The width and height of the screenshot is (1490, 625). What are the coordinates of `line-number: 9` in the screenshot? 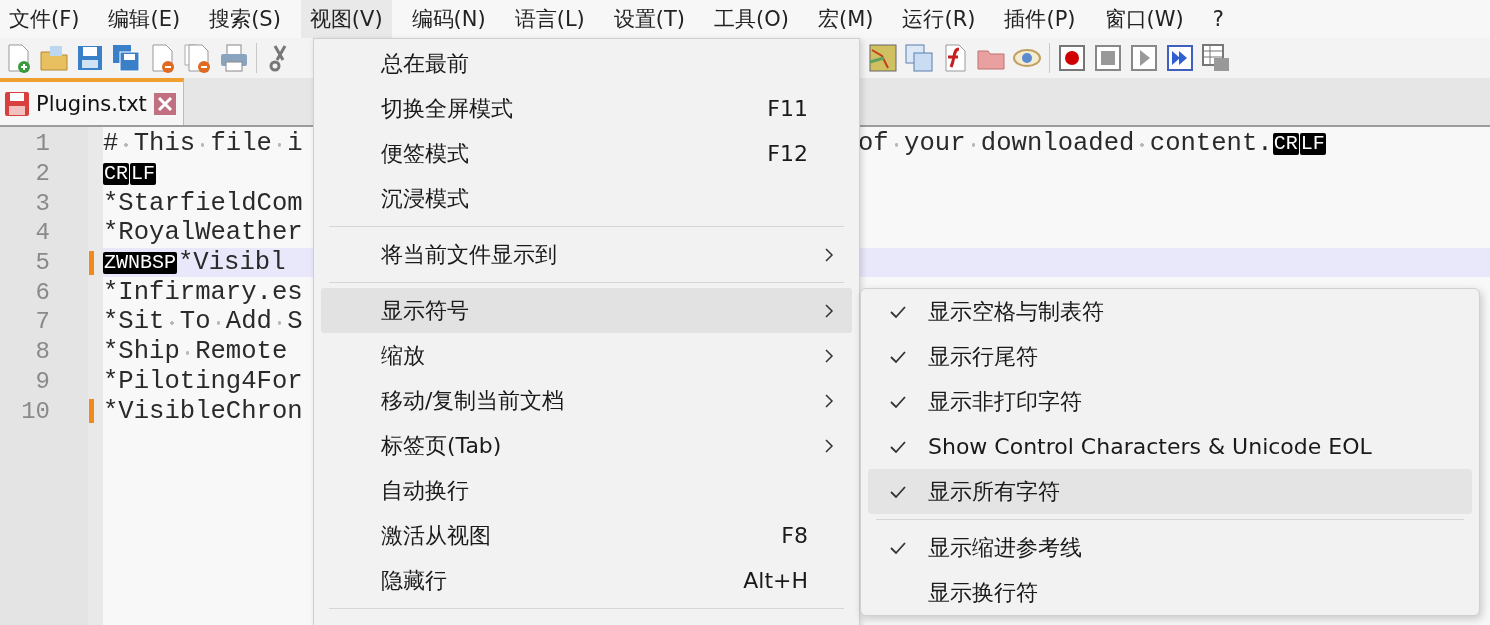 It's located at (42, 381).